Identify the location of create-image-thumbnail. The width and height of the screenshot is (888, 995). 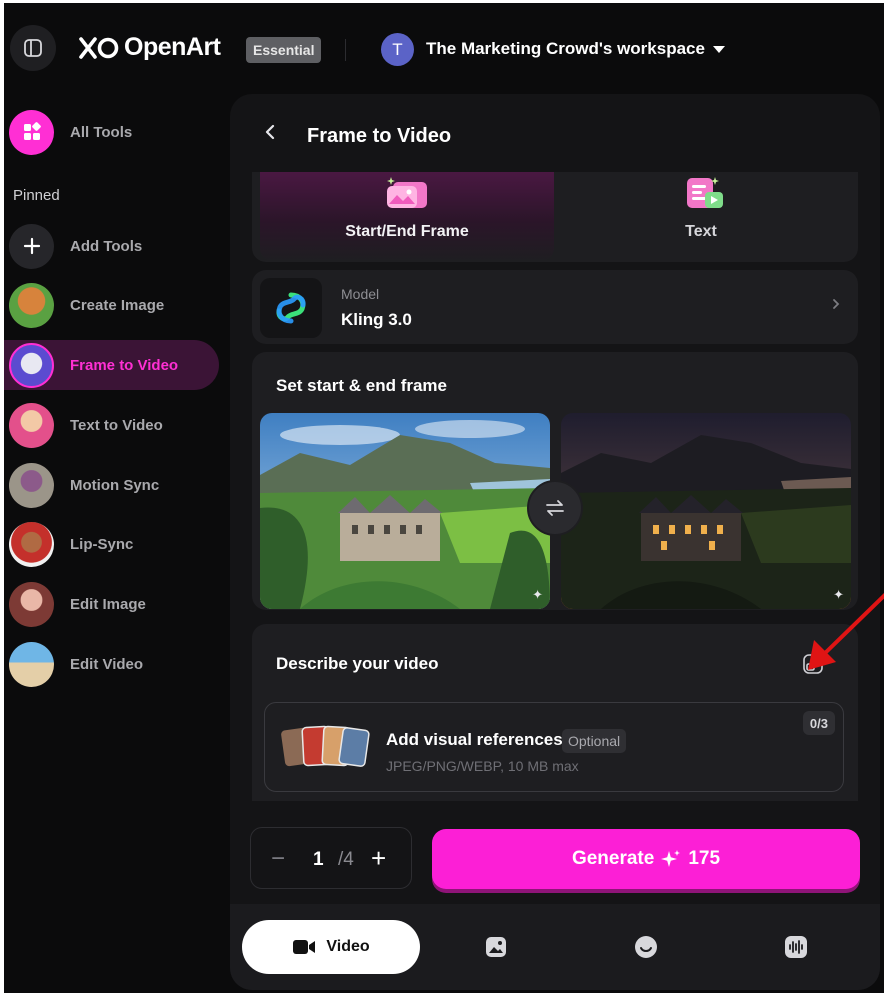
(31, 305).